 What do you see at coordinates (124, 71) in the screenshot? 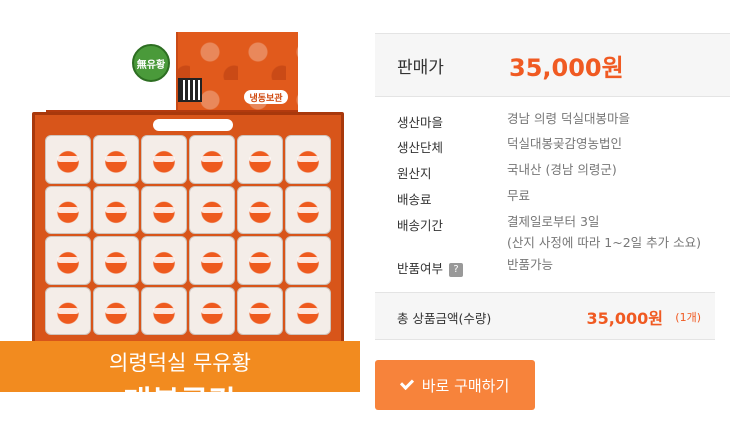
I see `lid-label-panel: 無유황` at bounding box center [124, 71].